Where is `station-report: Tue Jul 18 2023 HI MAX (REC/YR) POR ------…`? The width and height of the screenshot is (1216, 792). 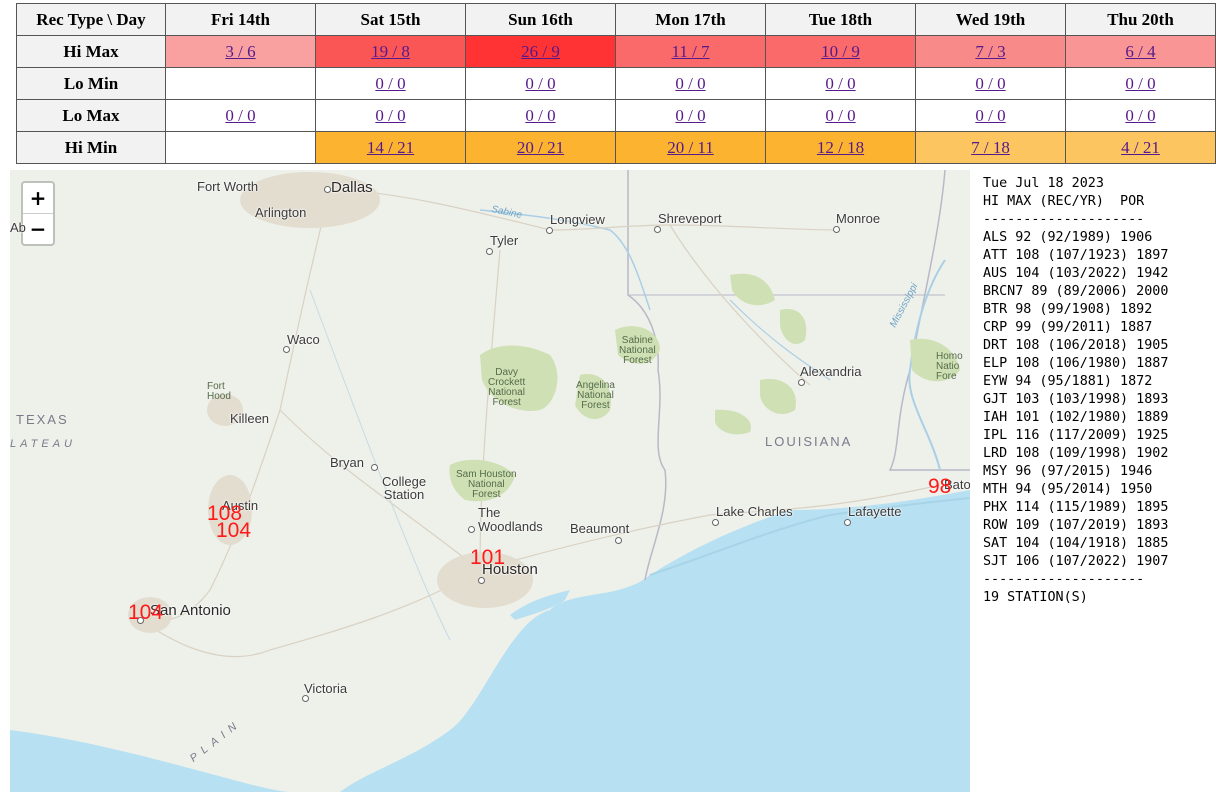 station-report: Tue Jul 18 2023 HI MAX (REC/YR) POR ------… is located at coordinates (1075, 391).